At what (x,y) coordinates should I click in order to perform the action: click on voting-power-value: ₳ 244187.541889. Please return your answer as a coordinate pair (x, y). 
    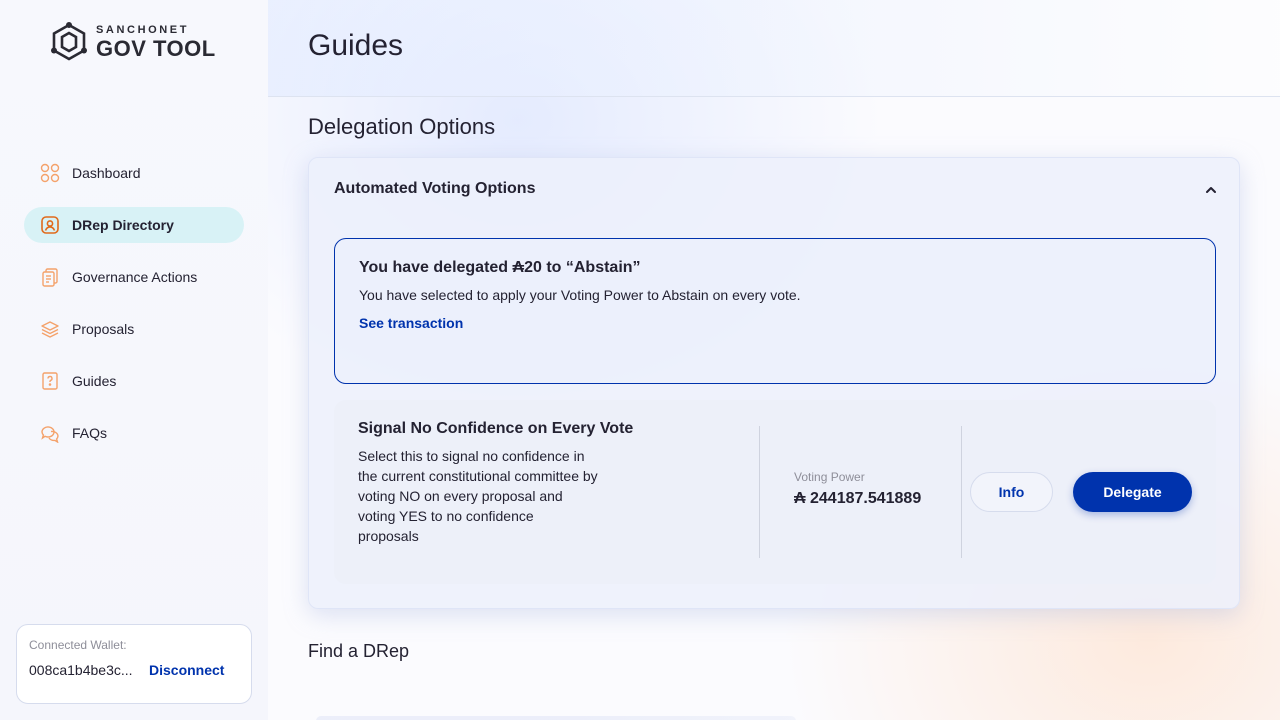
    Looking at the image, I should click on (858, 498).